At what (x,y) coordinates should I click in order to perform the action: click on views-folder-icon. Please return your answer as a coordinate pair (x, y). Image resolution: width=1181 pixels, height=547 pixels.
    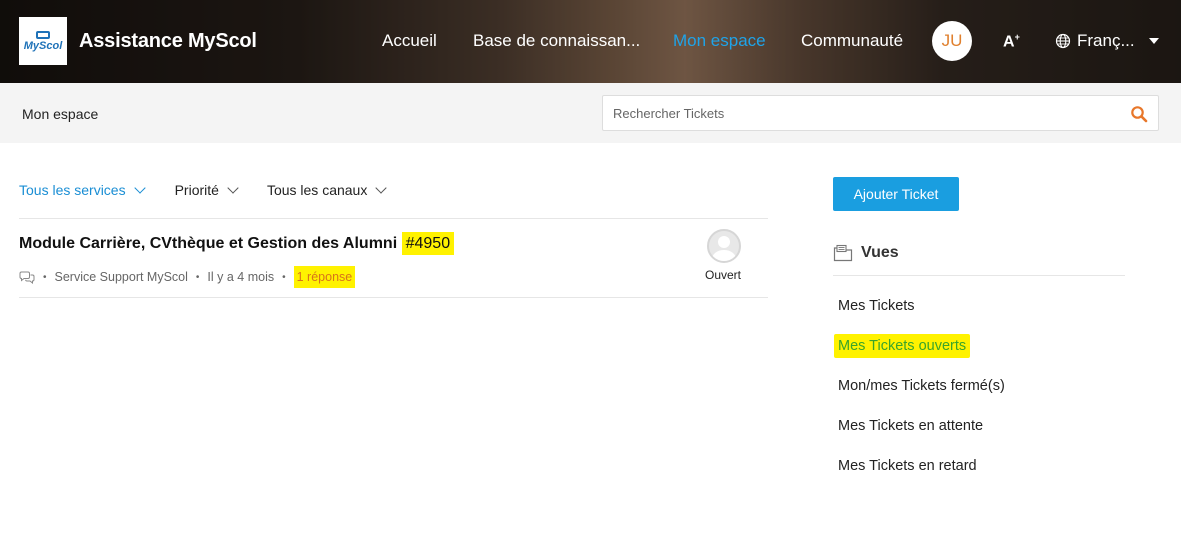
    Looking at the image, I should click on (843, 253).